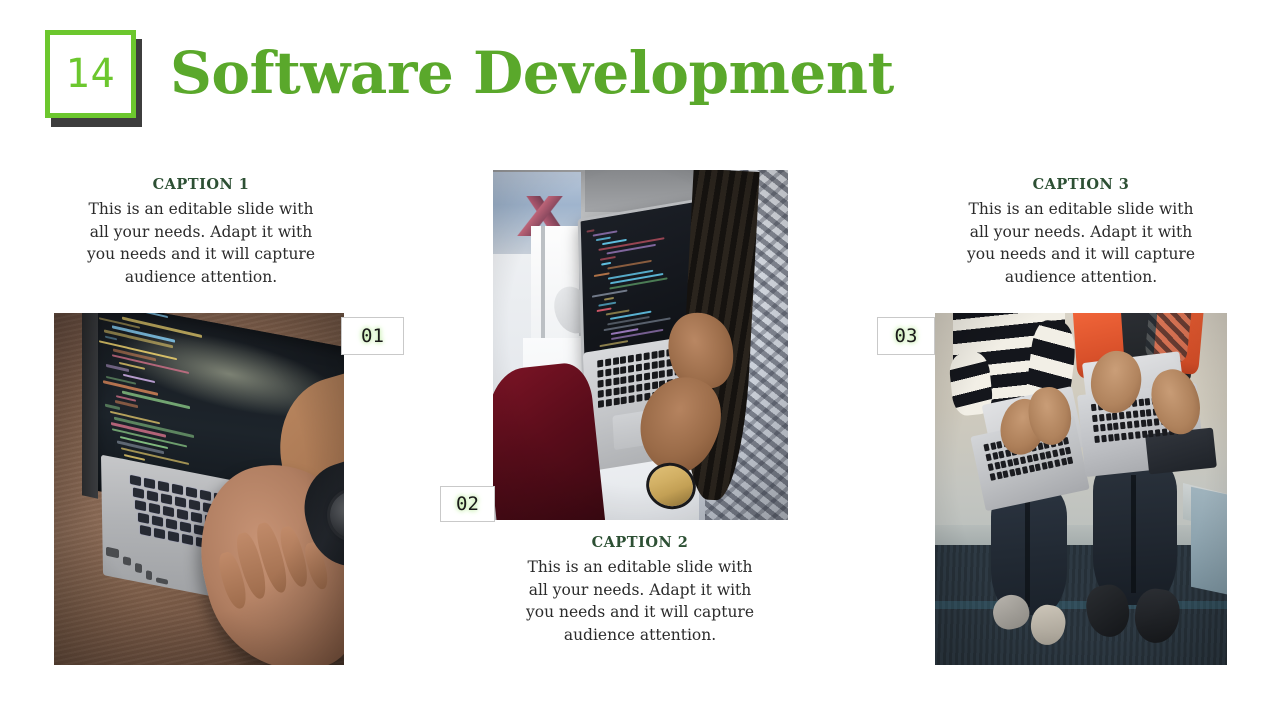  I want to click on caption-1-heading: CAPTION 1, so click(201, 184).